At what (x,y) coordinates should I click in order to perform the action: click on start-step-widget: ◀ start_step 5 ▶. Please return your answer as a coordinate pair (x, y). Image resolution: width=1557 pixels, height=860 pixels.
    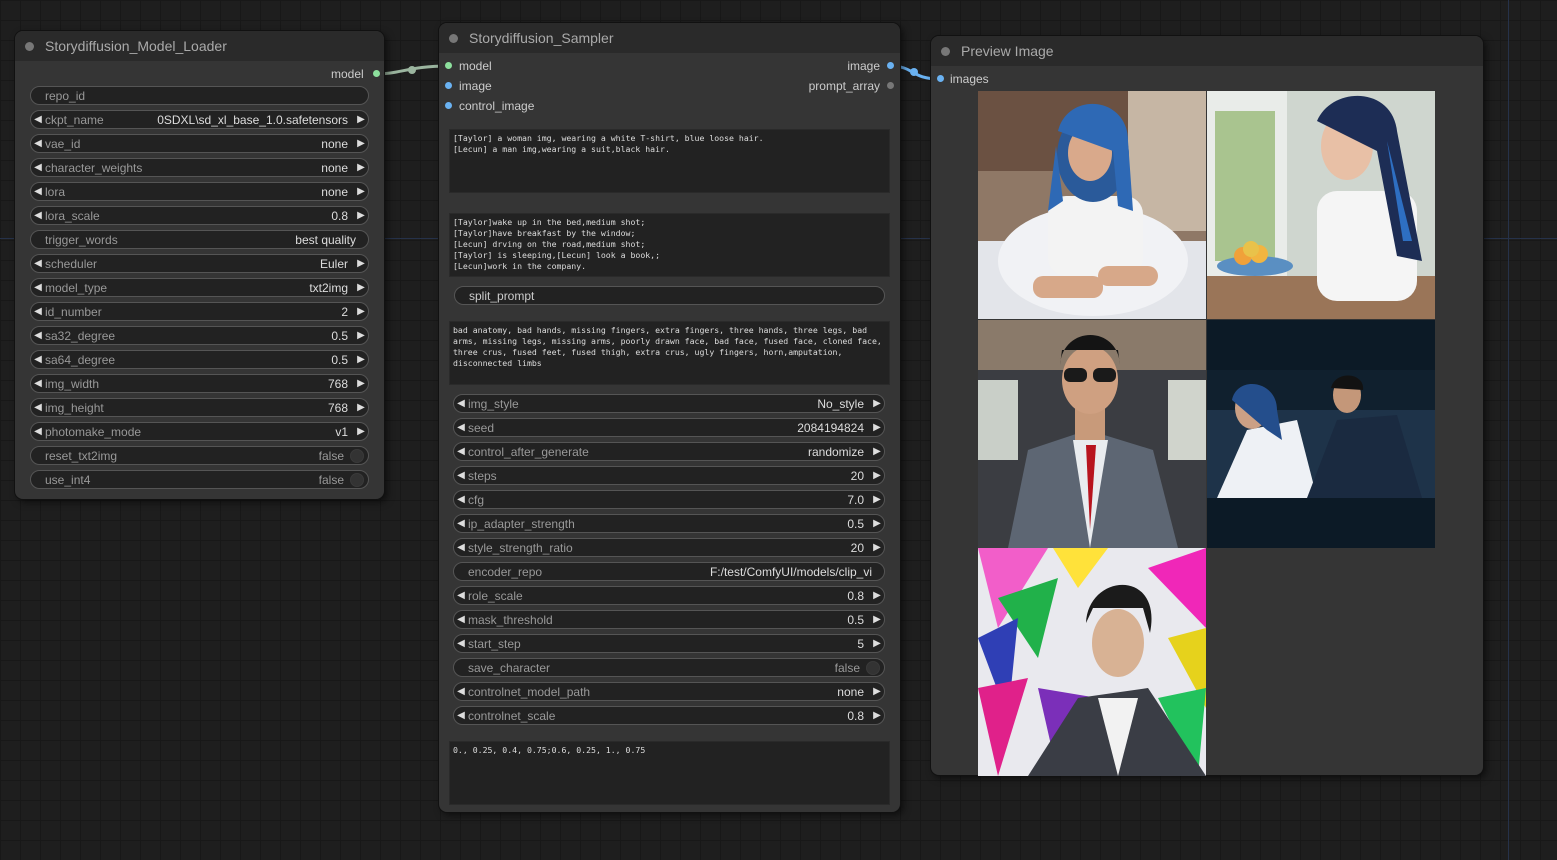
    Looking at the image, I should click on (669, 643).